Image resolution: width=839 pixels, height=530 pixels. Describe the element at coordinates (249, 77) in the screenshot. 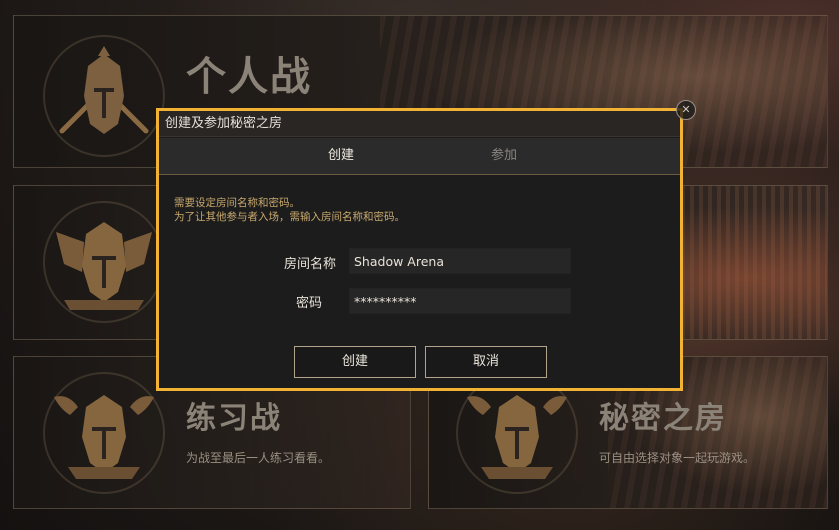

I see `card-title: 个人战` at that location.